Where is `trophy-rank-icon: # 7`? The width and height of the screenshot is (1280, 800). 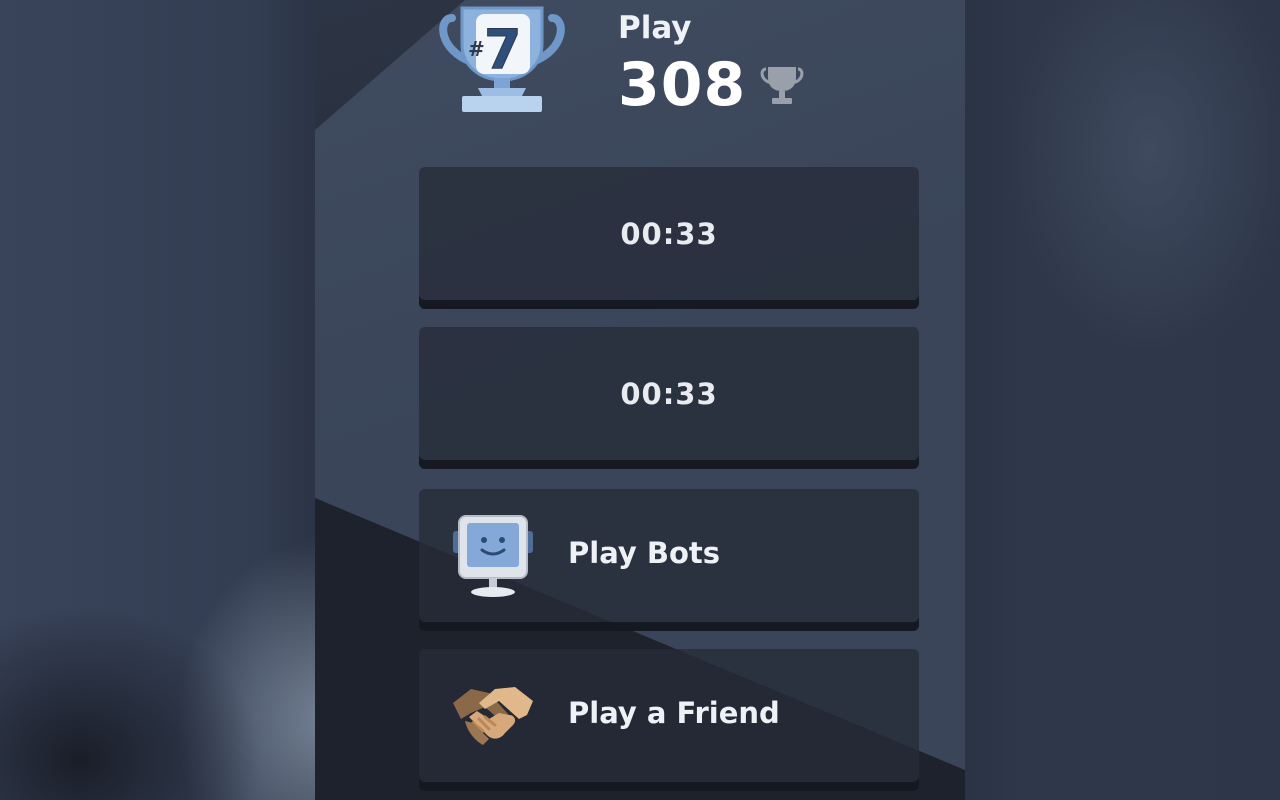 trophy-rank-icon: # 7 is located at coordinates (502, 59).